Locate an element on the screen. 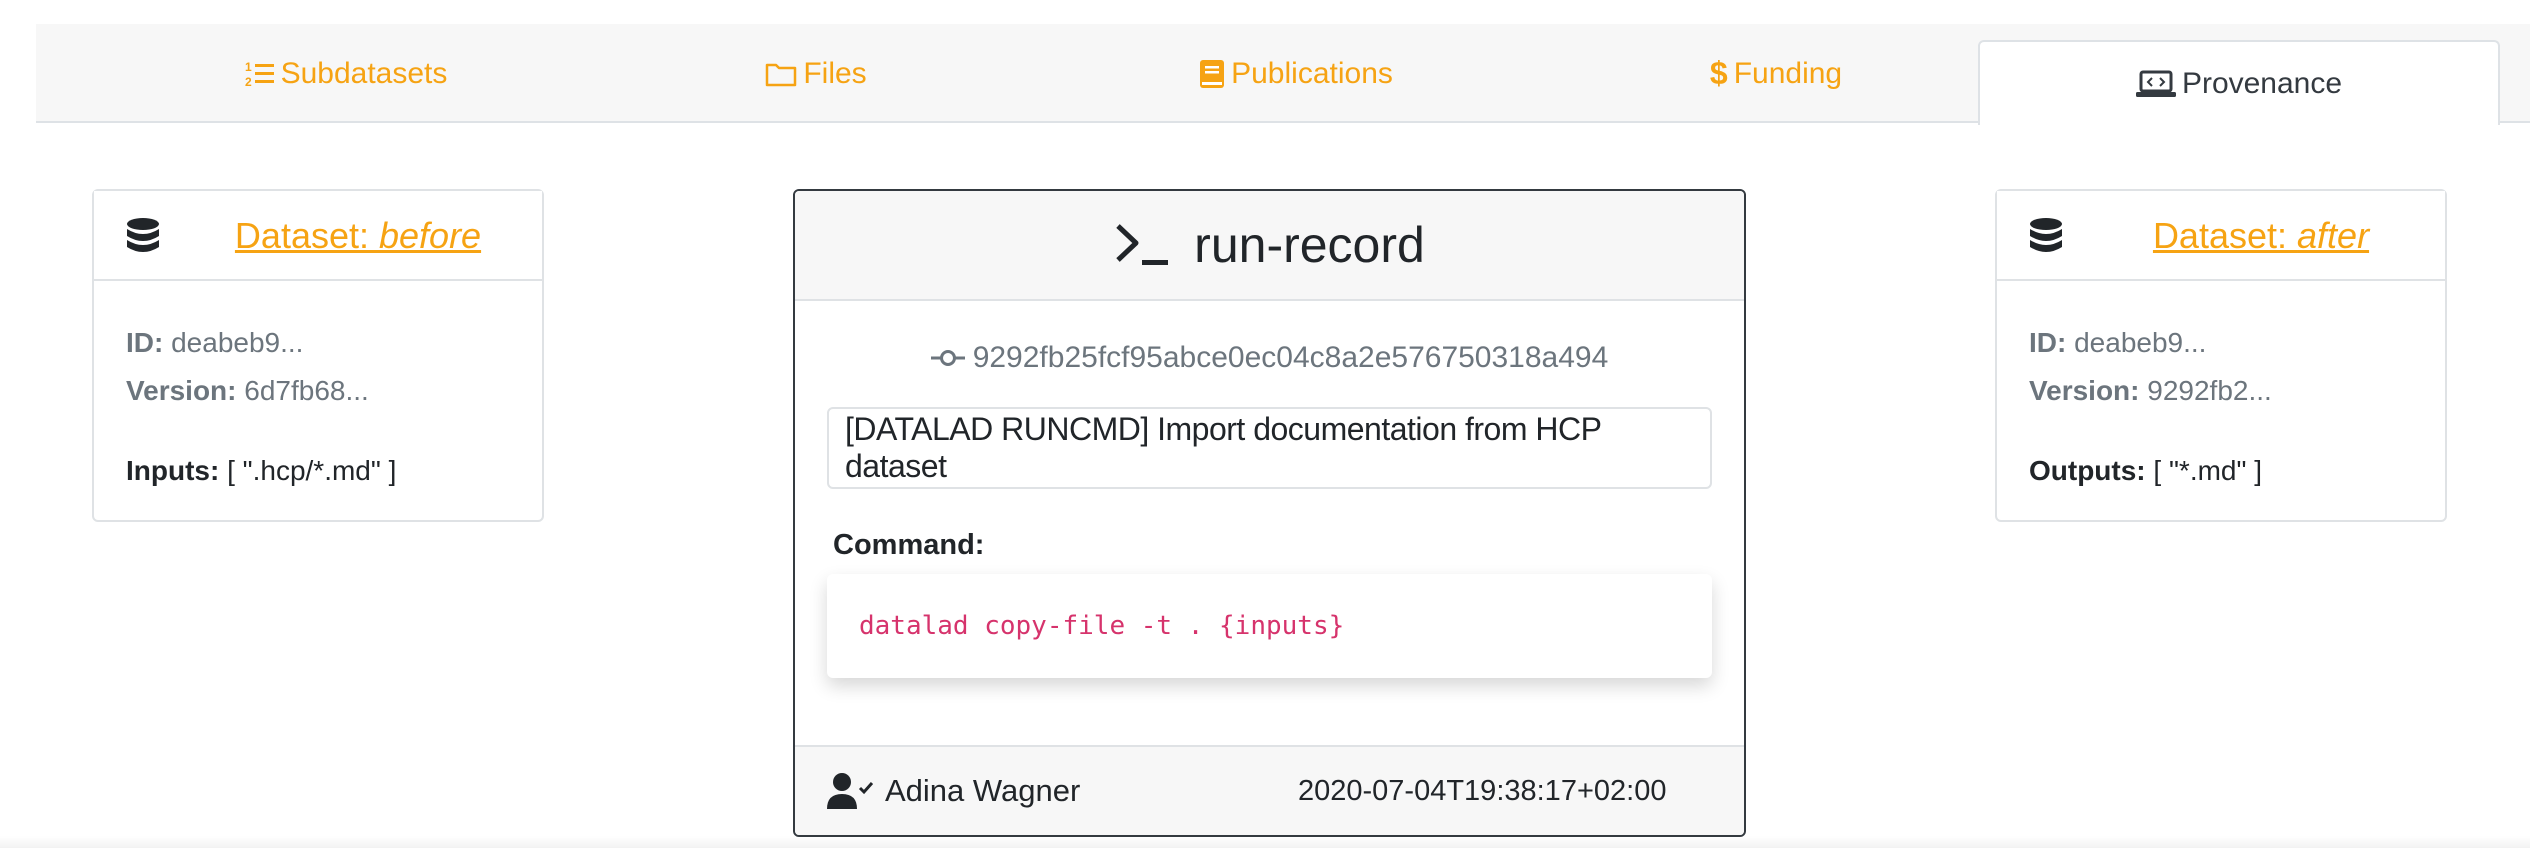 The height and width of the screenshot is (848, 2530). outputs-value: [ "*.md" ] is located at coordinates (2203, 470).